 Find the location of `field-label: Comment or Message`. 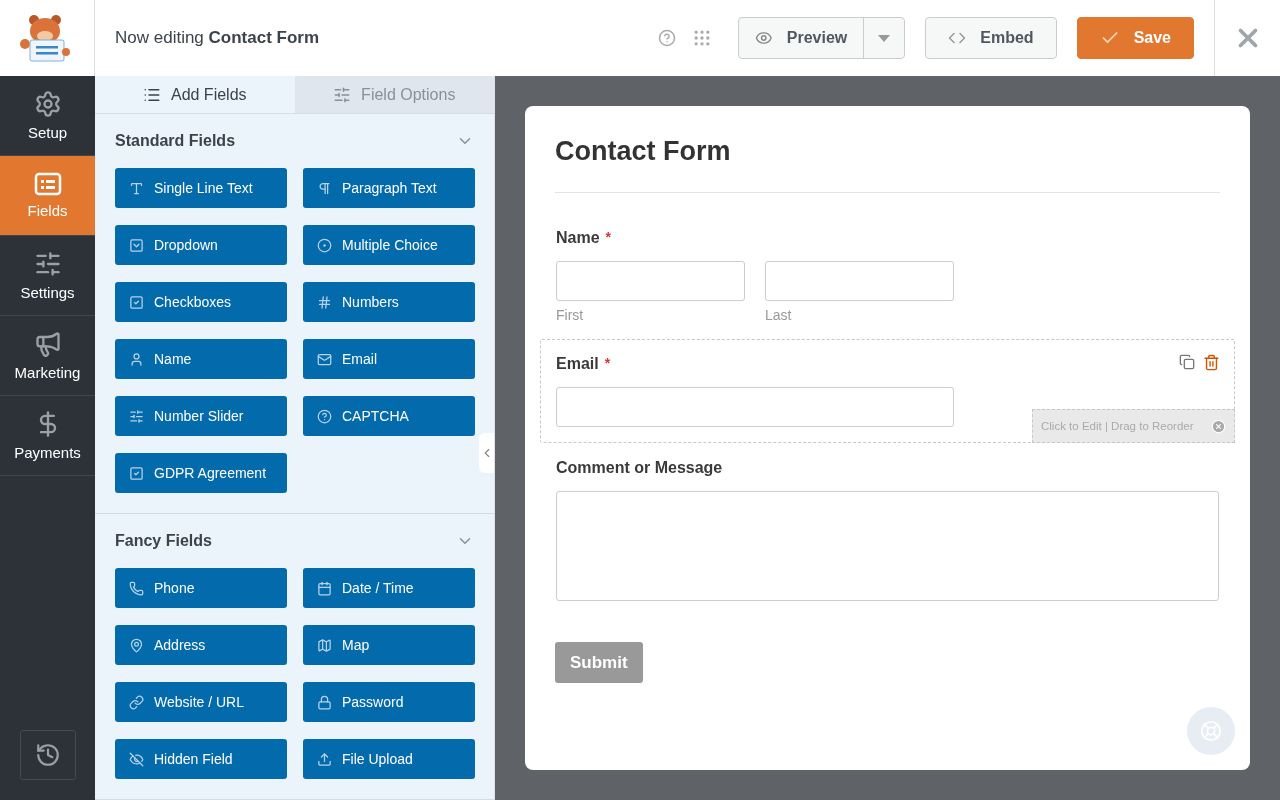

field-label: Comment or Message is located at coordinates (639, 468).